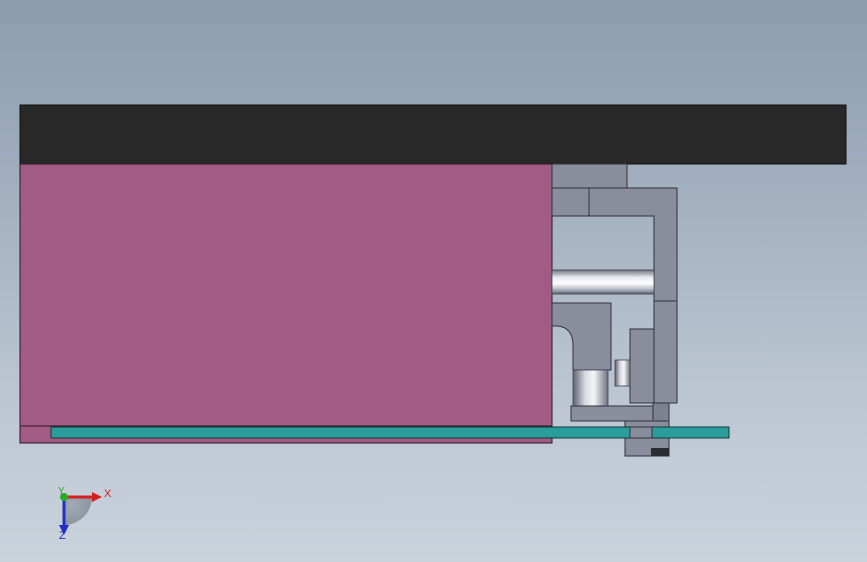  What do you see at coordinates (617, 413) in the screenshot?
I see `lower-plate` at bounding box center [617, 413].